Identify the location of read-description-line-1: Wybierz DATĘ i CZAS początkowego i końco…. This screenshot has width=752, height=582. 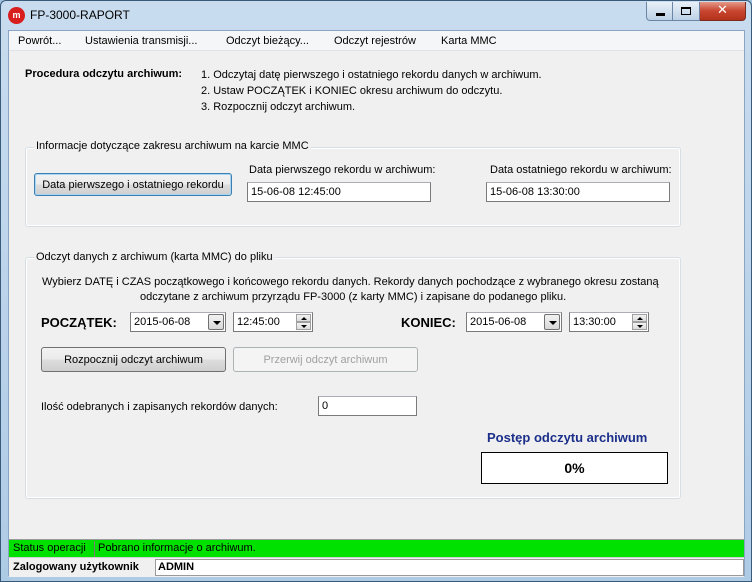
(350, 282).